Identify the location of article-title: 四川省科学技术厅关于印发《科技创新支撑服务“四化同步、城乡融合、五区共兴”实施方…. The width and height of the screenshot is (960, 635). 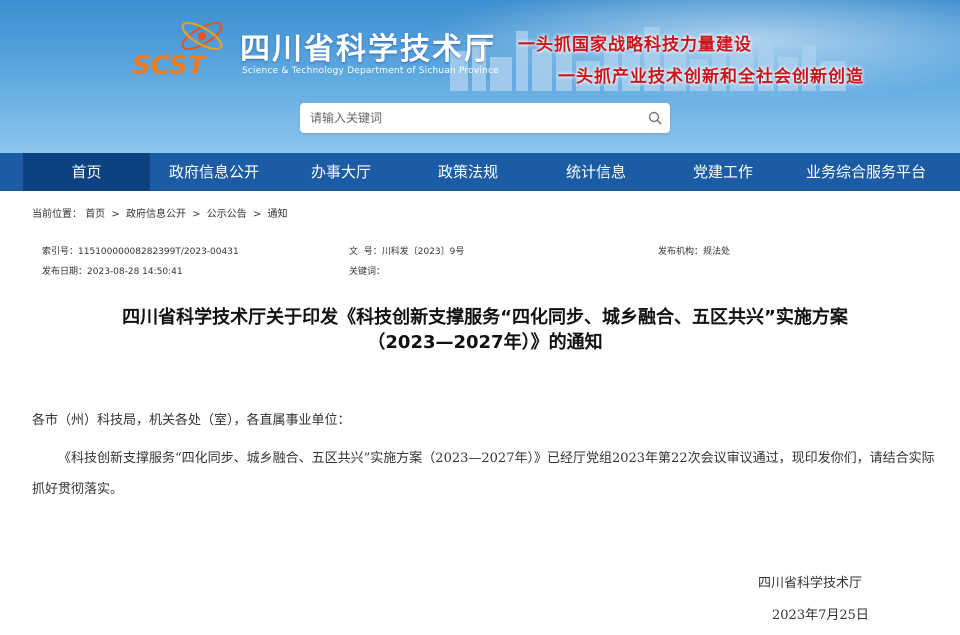
(485, 330).